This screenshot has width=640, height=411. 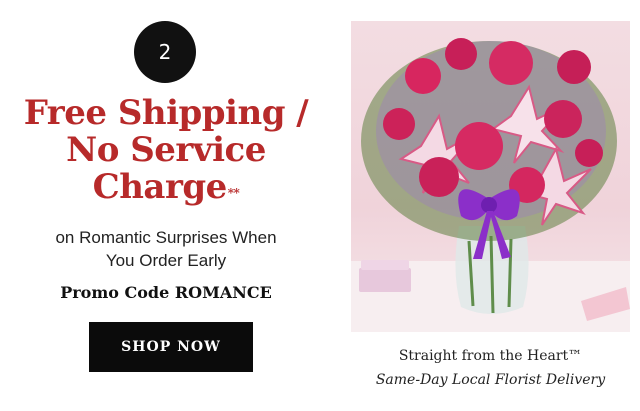 I want to click on promo-headline: Free Shipping / No Service Charge**, so click(x=166, y=150).